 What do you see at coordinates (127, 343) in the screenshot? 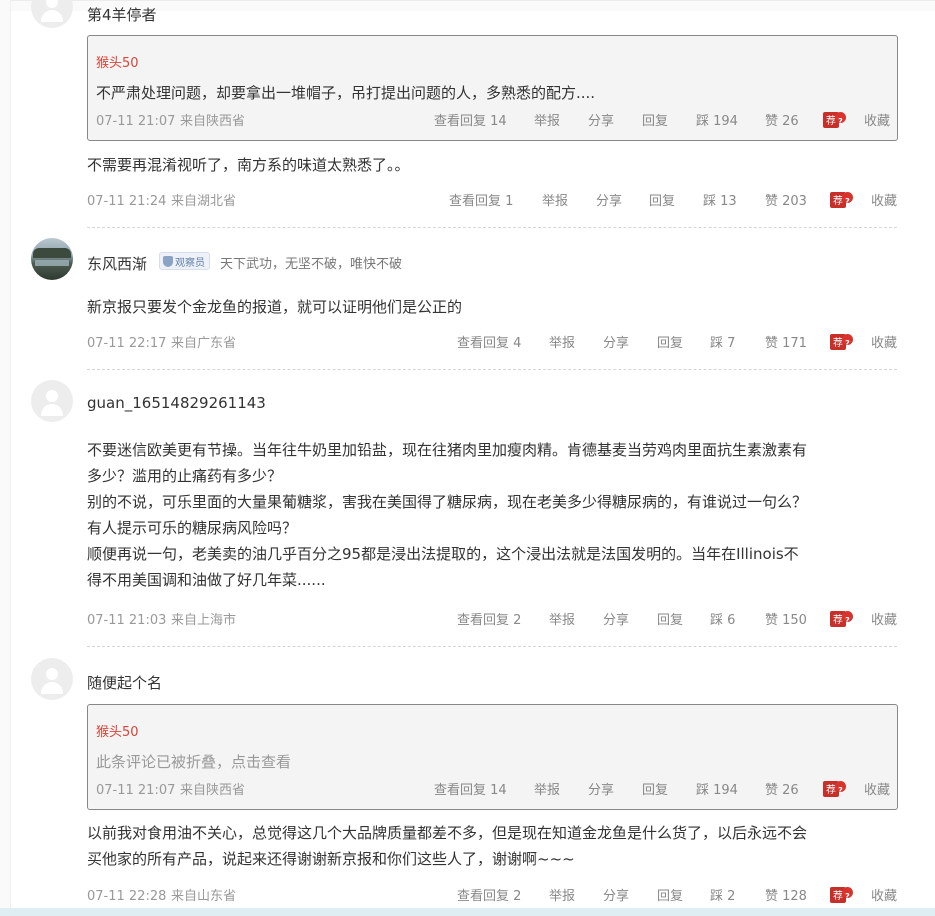
I see `timestamp: 07-11 22:17` at bounding box center [127, 343].